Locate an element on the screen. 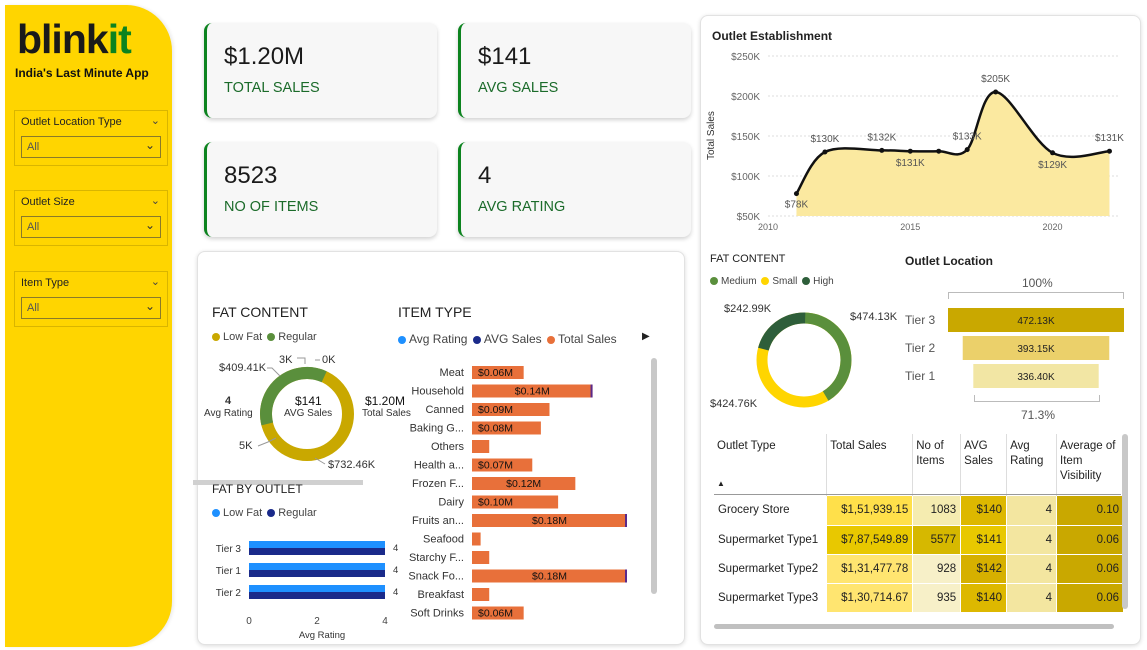  table-header-divider is located at coordinates (917, 494).